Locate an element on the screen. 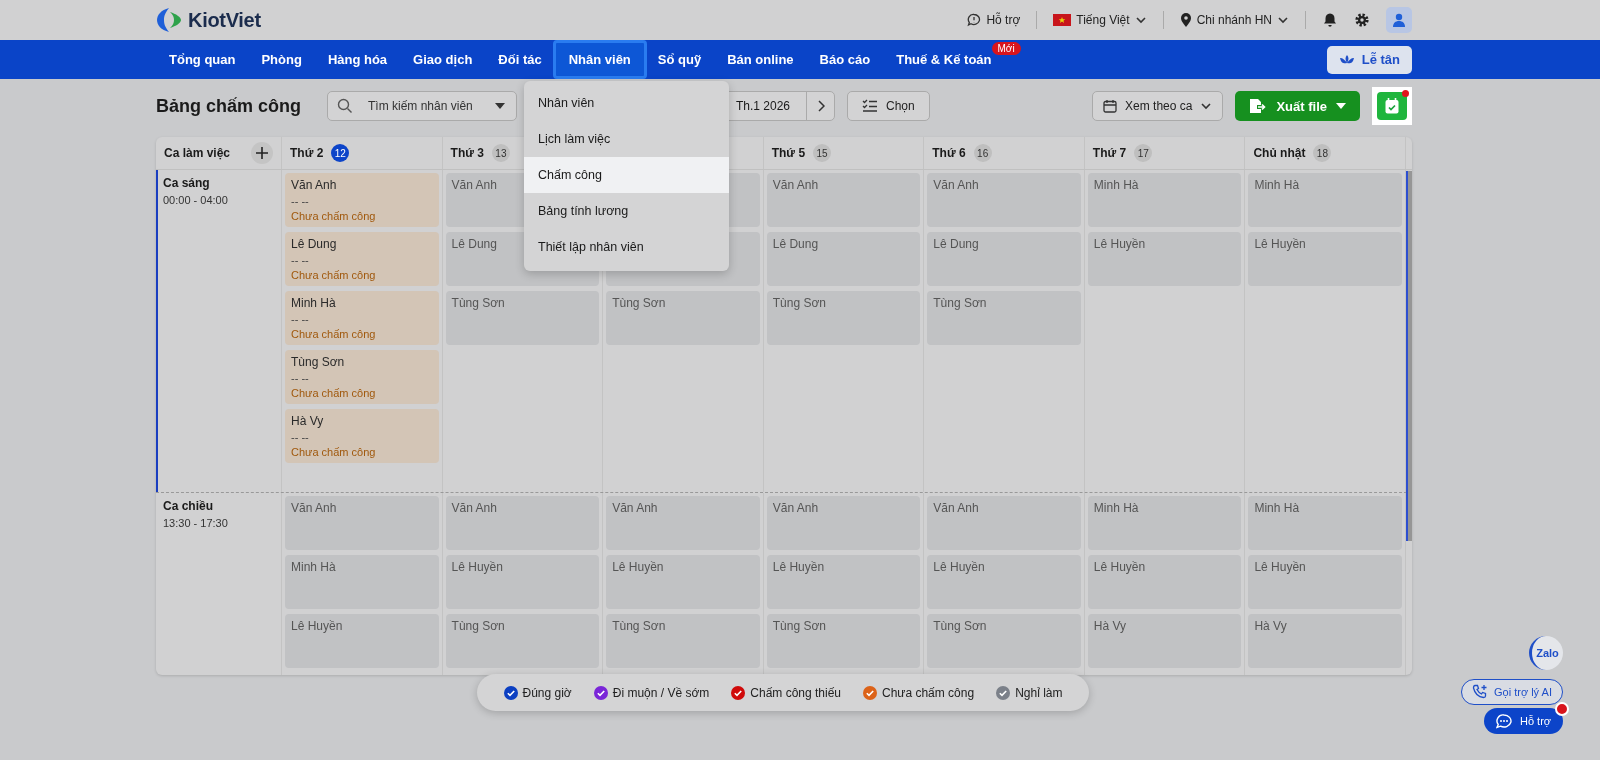  support-link: Hỗ trợ is located at coordinates (994, 20).